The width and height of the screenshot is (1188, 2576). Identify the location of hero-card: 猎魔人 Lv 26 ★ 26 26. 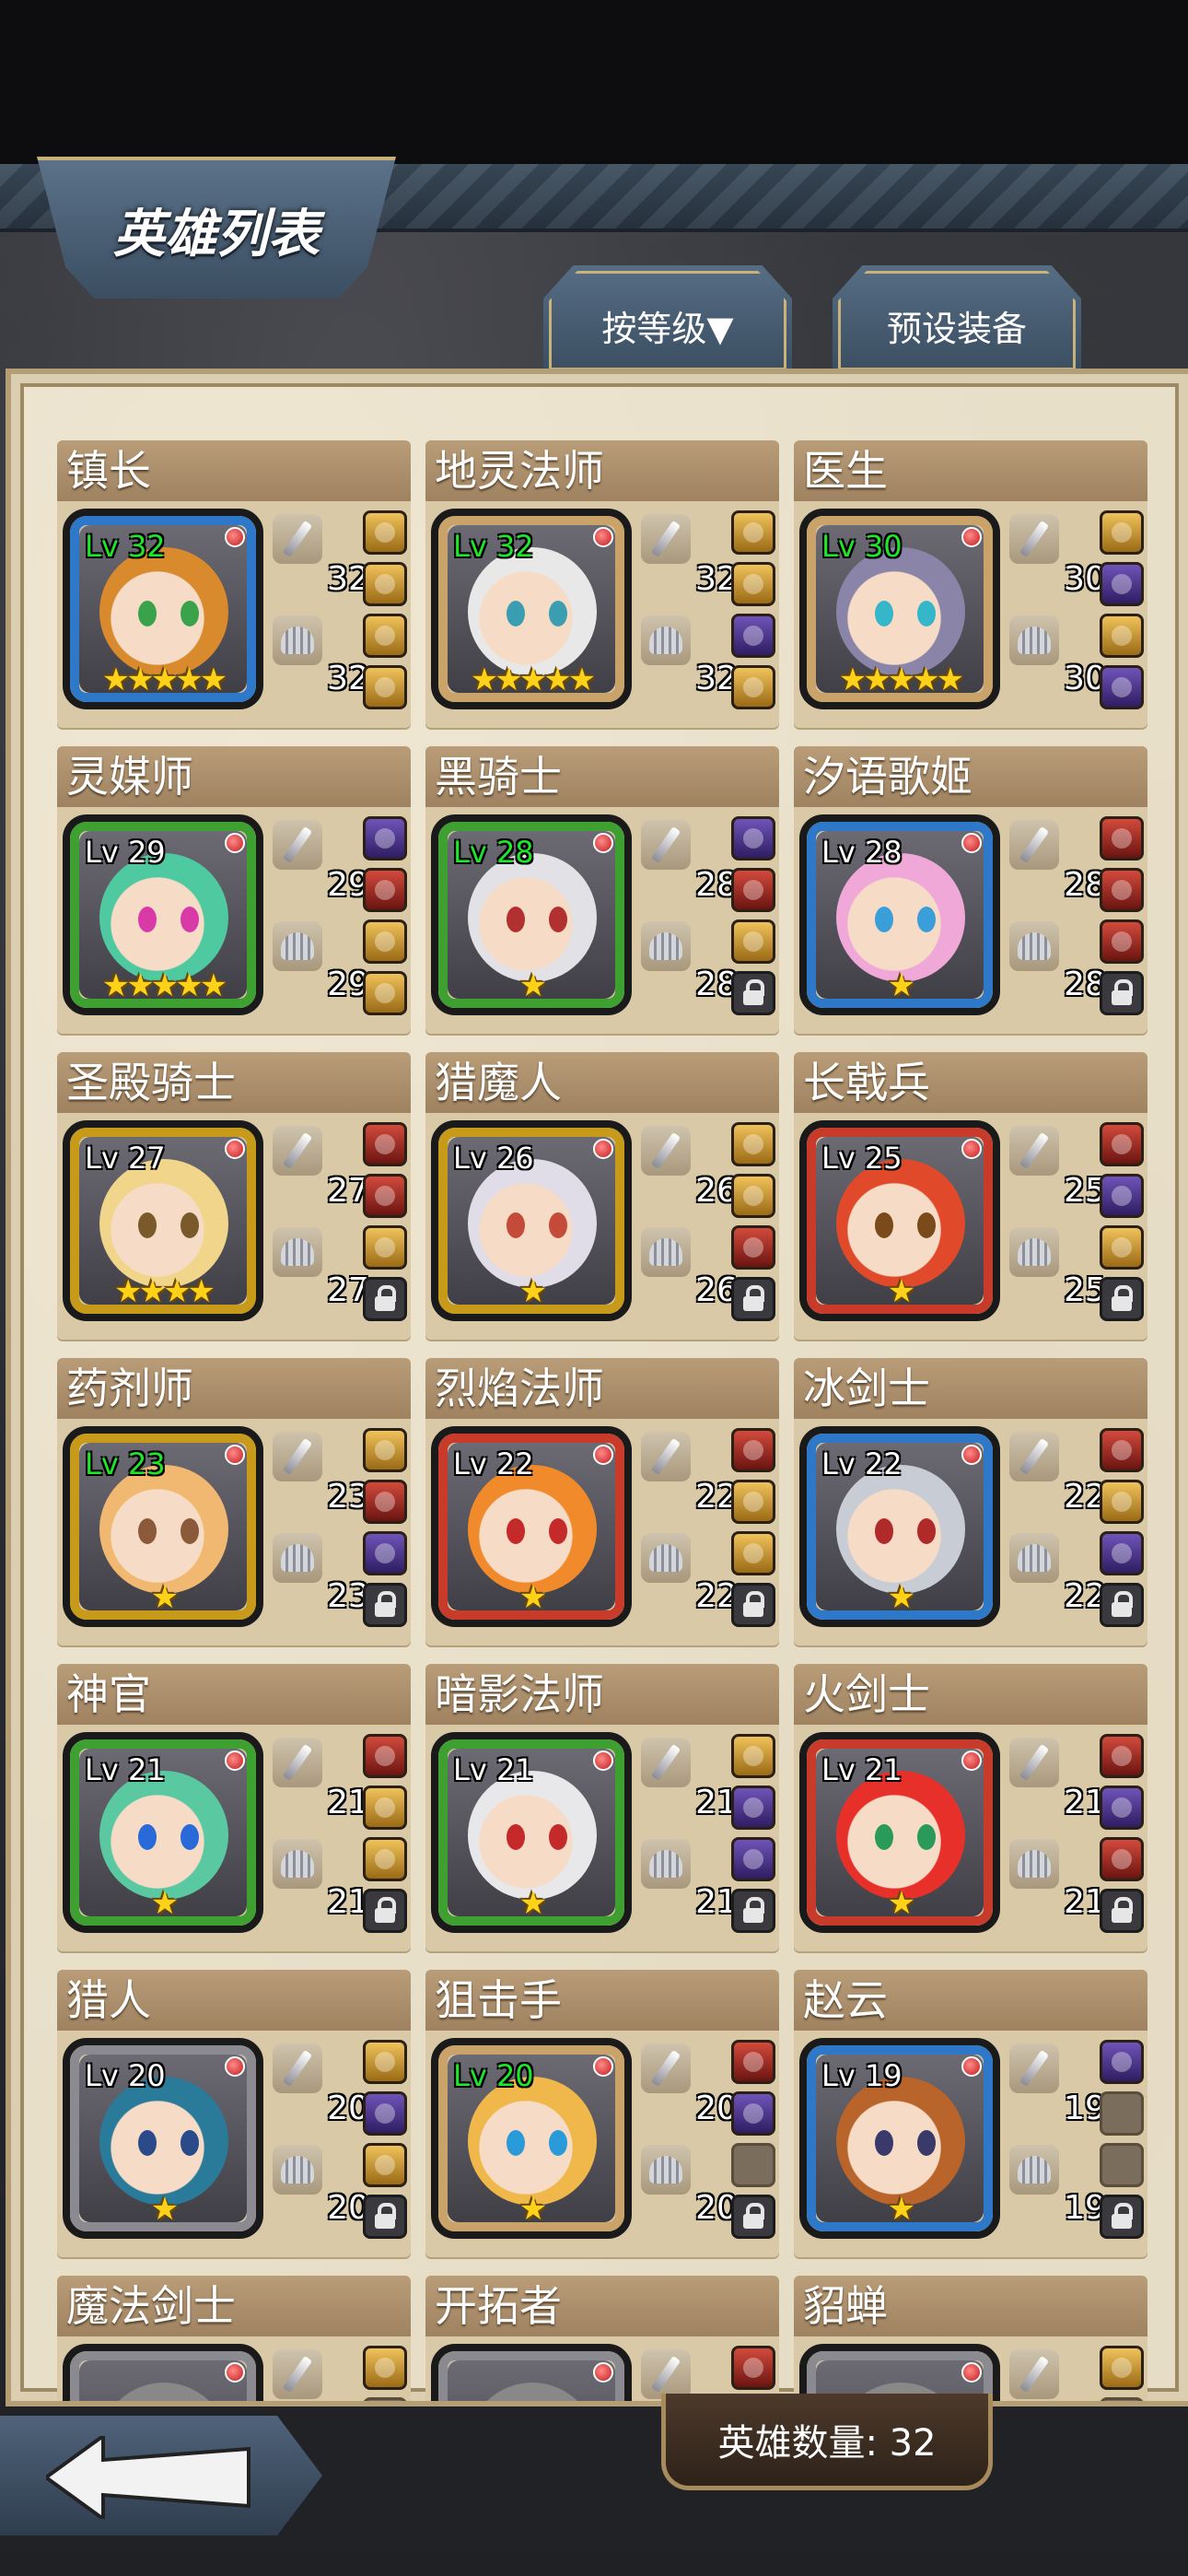
(602, 1196).